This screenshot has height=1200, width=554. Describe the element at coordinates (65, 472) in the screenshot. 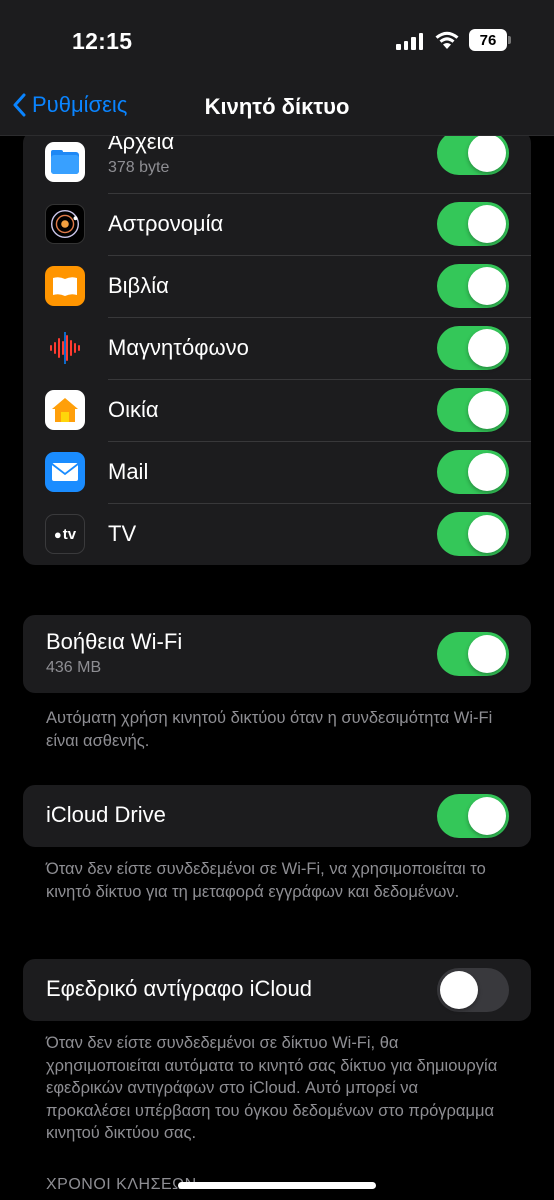

I see `mail-icon` at that location.